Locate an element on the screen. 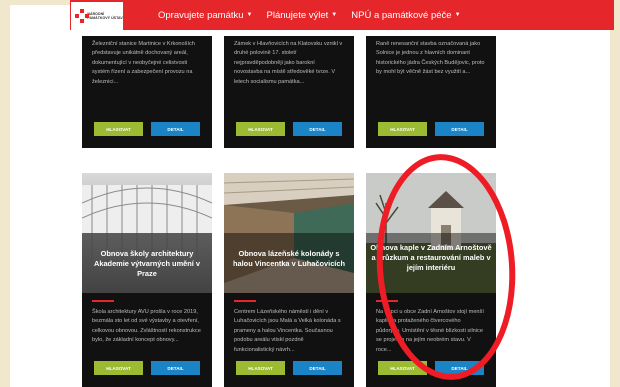 This screenshot has height=387, width=620. colonnade-photo is located at coordinates (289, 233).